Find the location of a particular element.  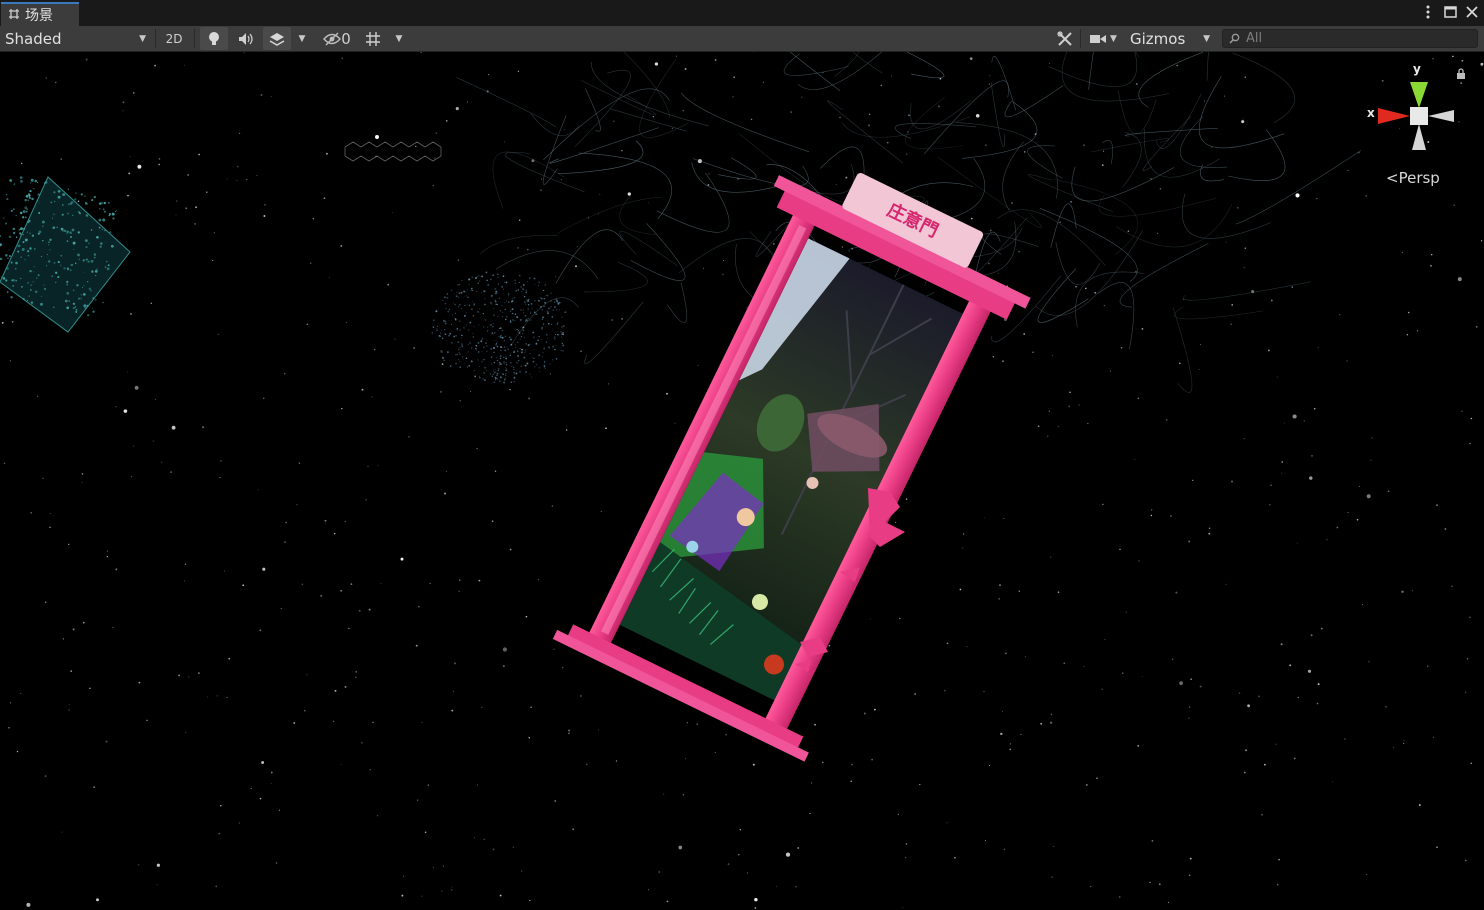

2d-toggle-button: 2D is located at coordinates (174, 38).